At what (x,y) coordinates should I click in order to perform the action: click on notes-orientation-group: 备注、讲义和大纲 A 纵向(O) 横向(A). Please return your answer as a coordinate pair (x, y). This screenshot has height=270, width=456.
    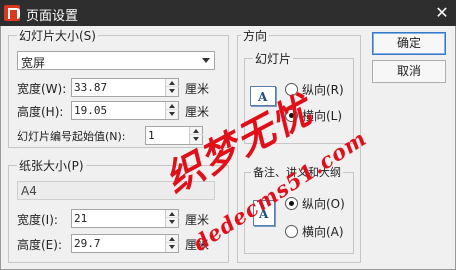
    Looking at the image, I should click on (299, 209).